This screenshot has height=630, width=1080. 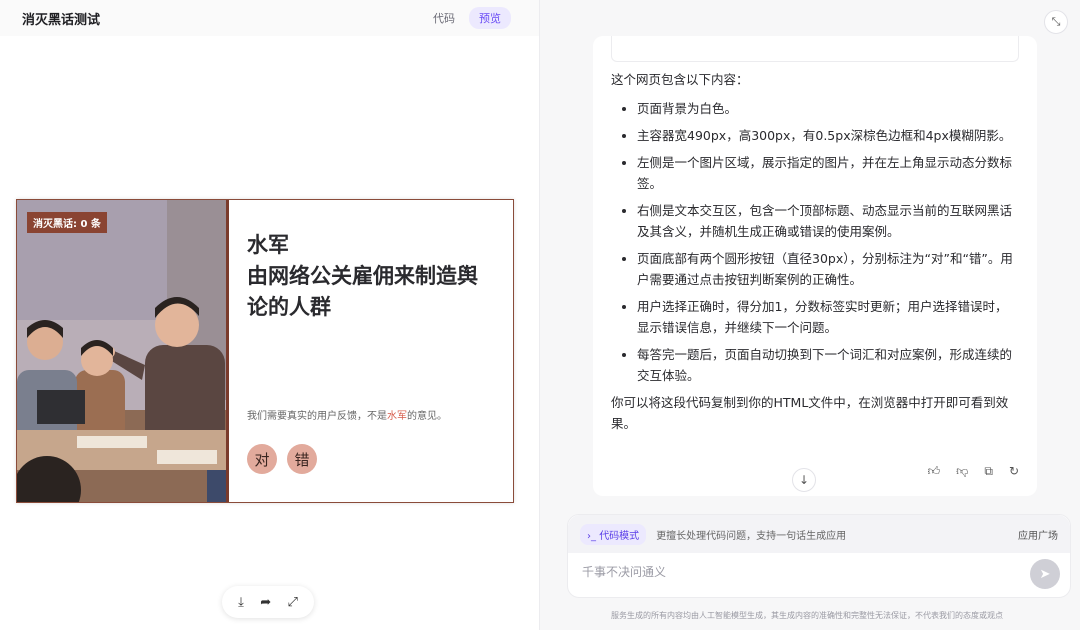 I want to click on preview-toolbar: ⤓ ➦ ⤢, so click(x=268, y=602).